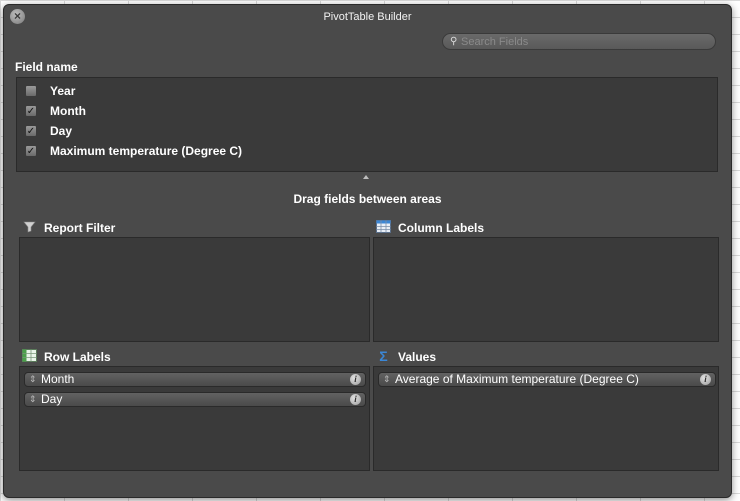  Describe the element at coordinates (383, 356) in the screenshot. I see `sigma-icon: Σ` at that location.